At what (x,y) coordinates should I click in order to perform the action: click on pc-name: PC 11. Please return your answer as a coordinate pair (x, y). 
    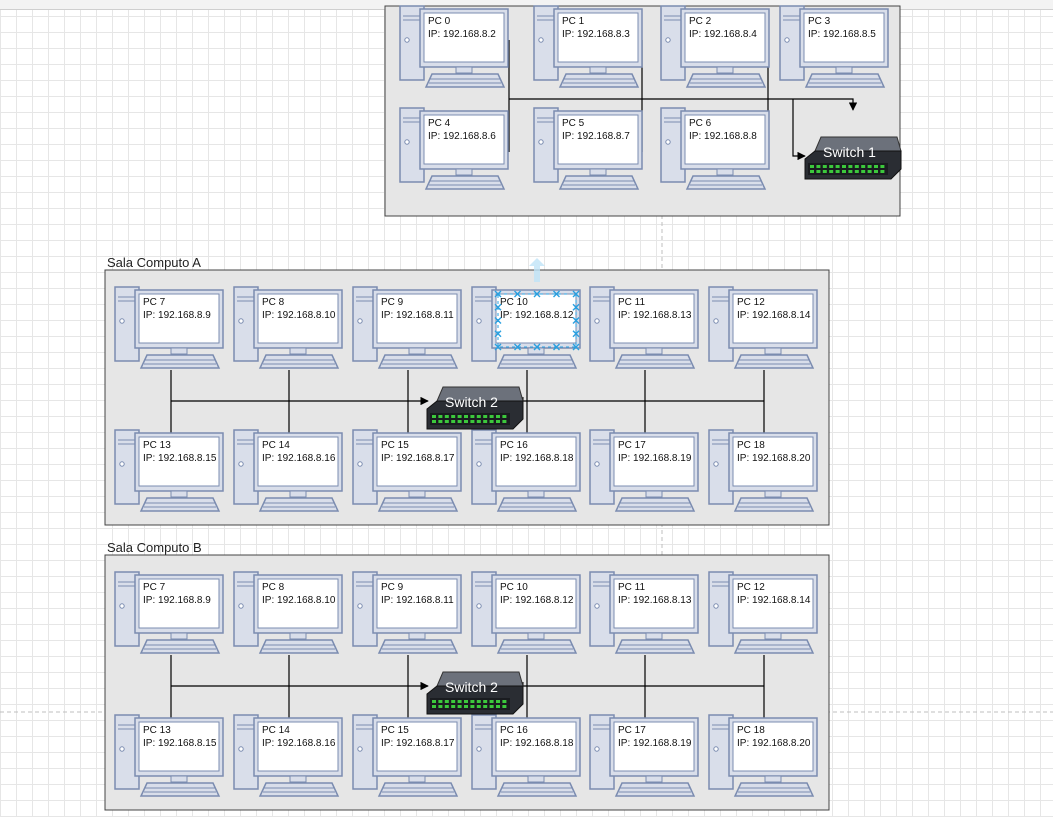
    Looking at the image, I should click on (631, 587).